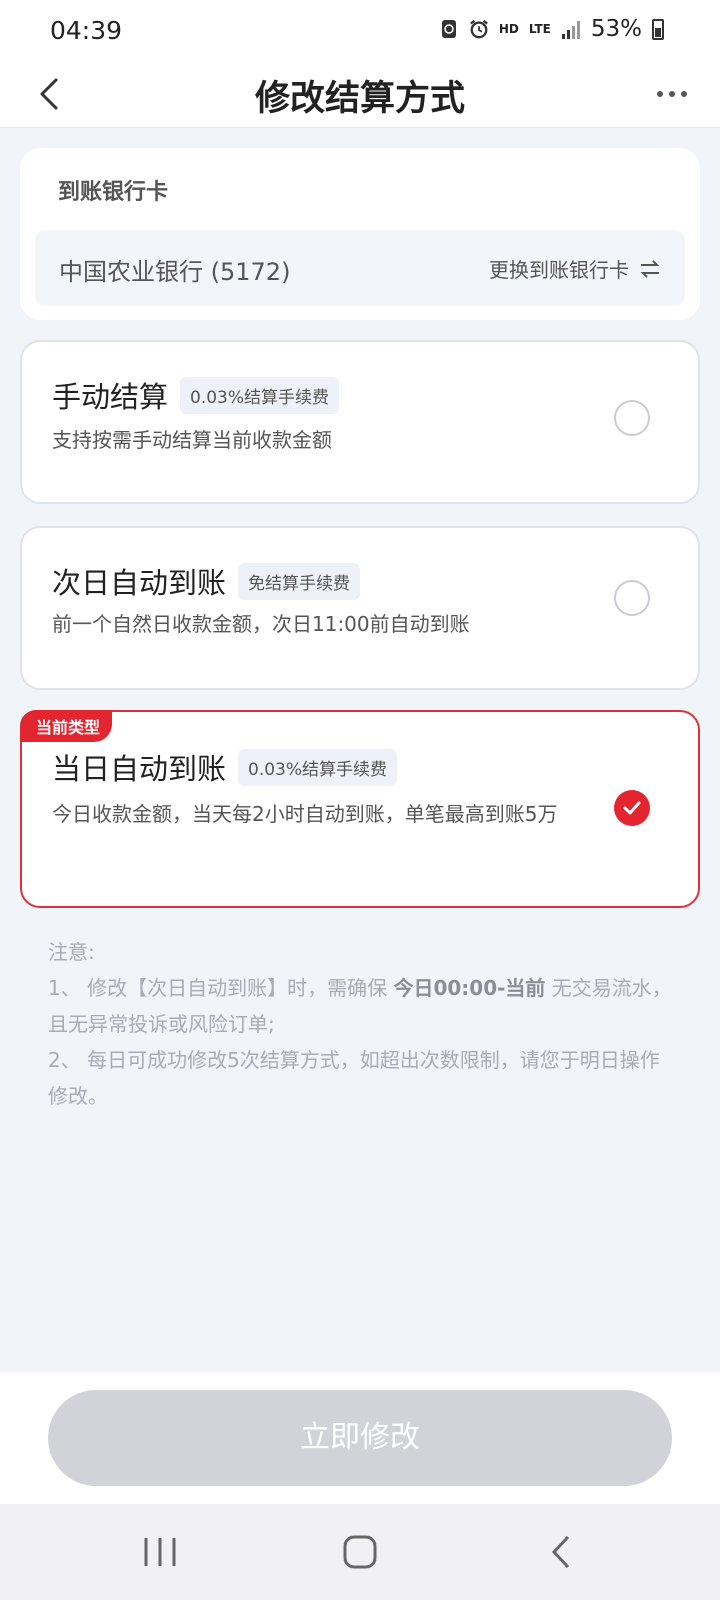 The height and width of the screenshot is (1600, 720). What do you see at coordinates (559, 270) in the screenshot?
I see `change-bank-label: 更换到账银行卡` at bounding box center [559, 270].